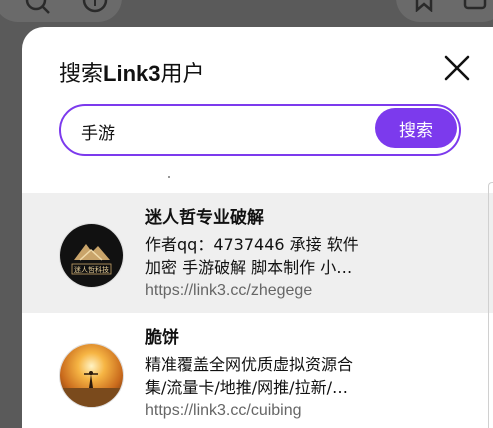 The width and height of the screenshot is (493, 428). I want to click on avatar-logo-text: 迷人哲科技, so click(91, 269).